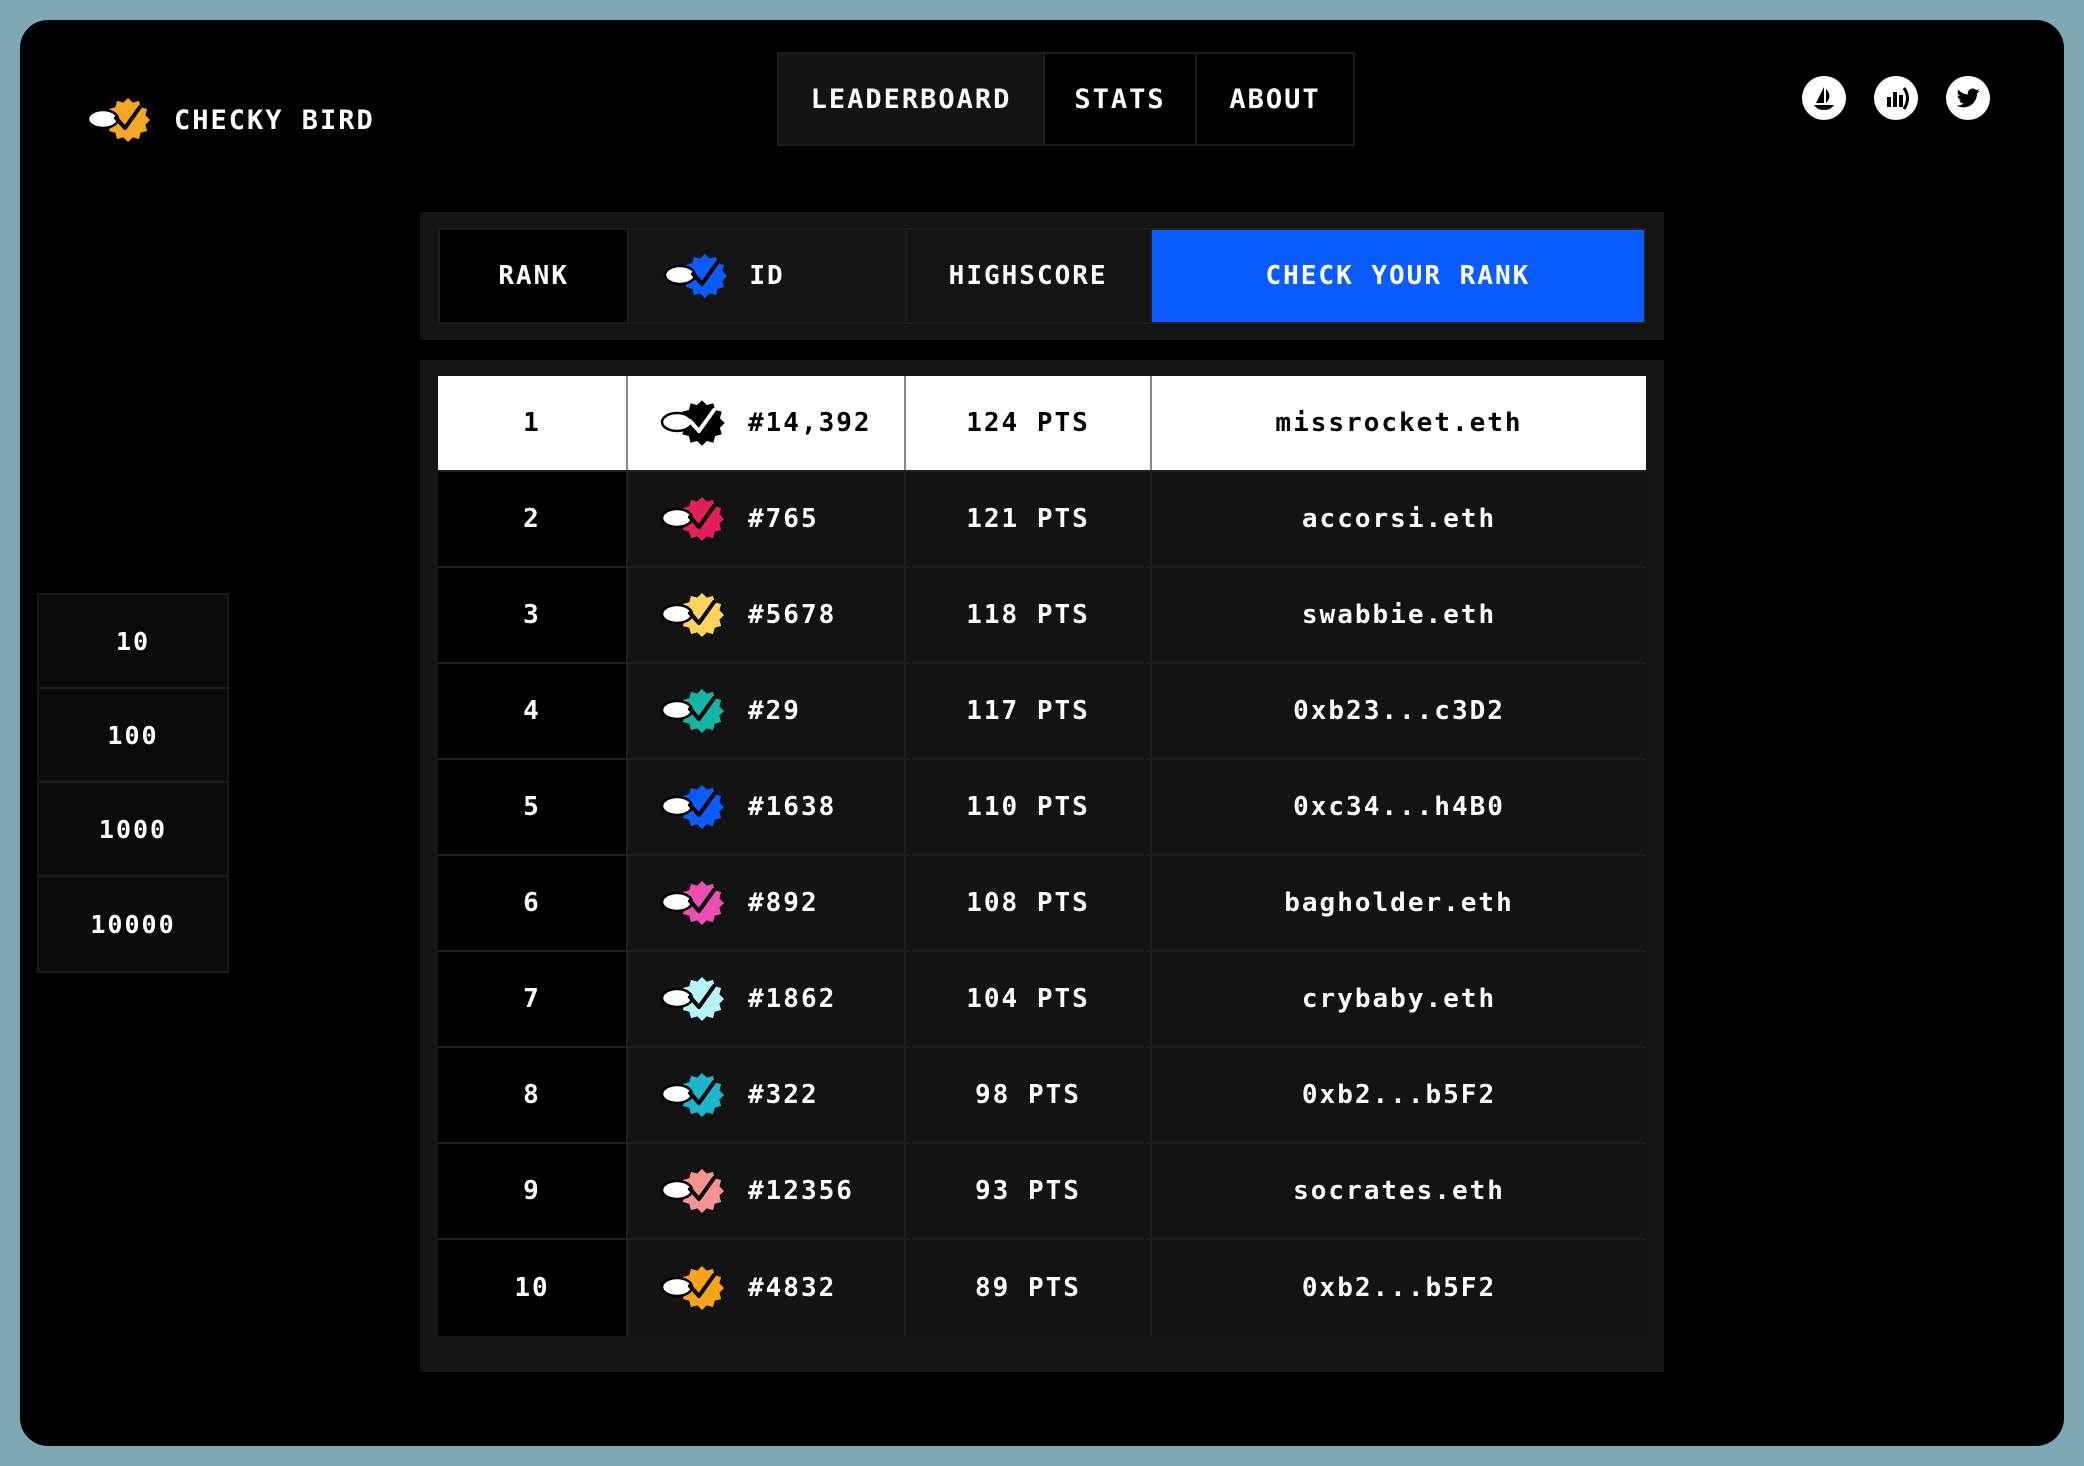  Describe the element at coordinates (133, 642) in the screenshot. I see `filter-10: 10` at that location.